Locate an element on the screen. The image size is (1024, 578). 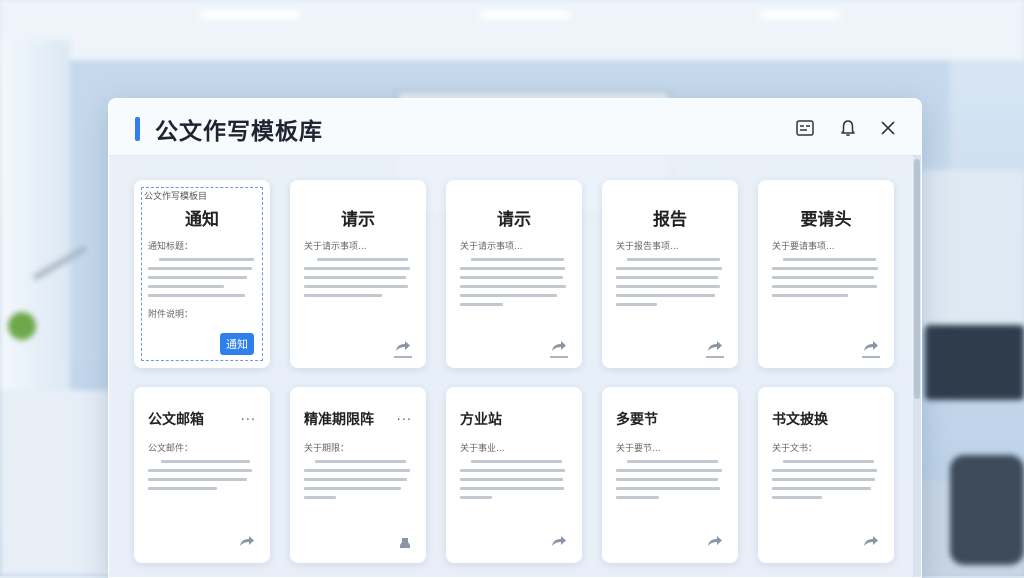
card-title: 报告 is located at coordinates (670, 220).